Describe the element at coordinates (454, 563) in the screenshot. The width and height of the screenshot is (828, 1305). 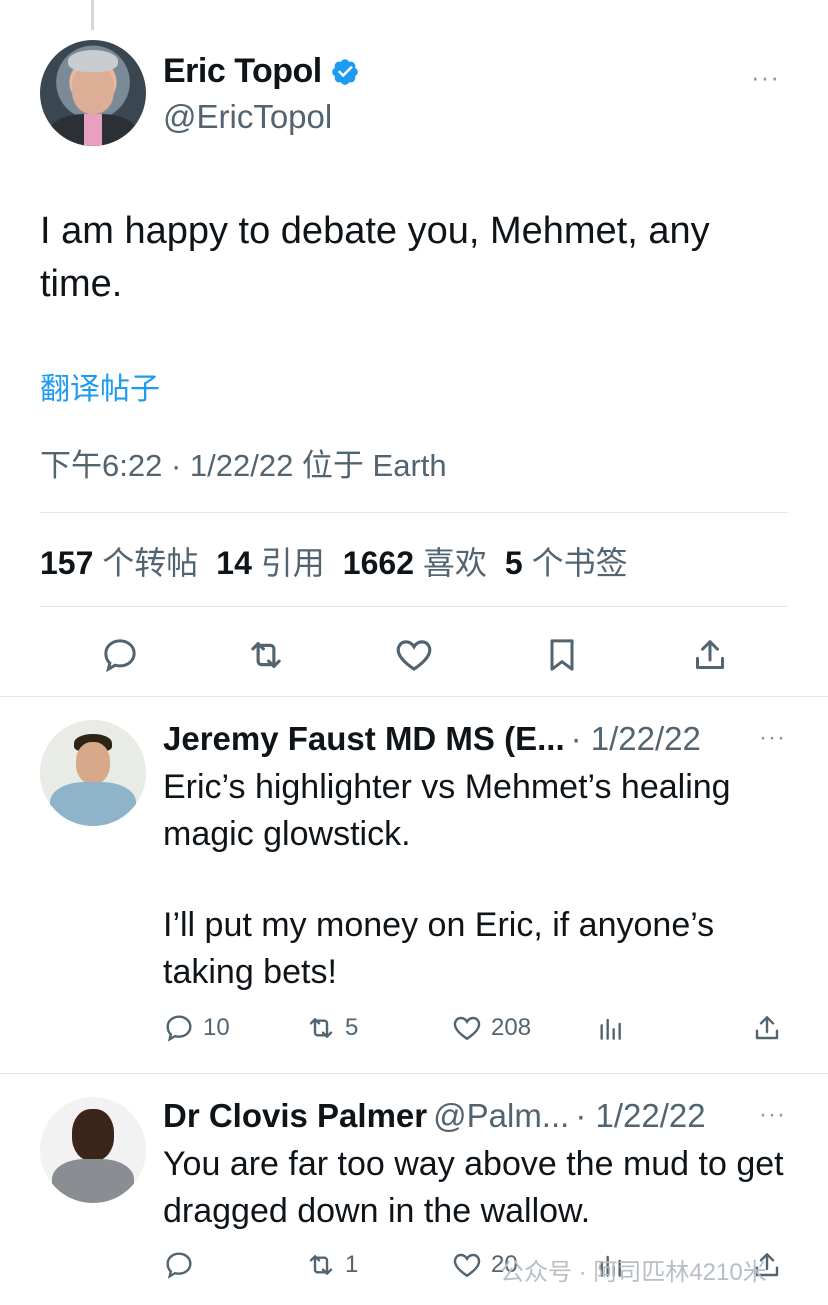
I see `stat-label: 喜欢` at that location.